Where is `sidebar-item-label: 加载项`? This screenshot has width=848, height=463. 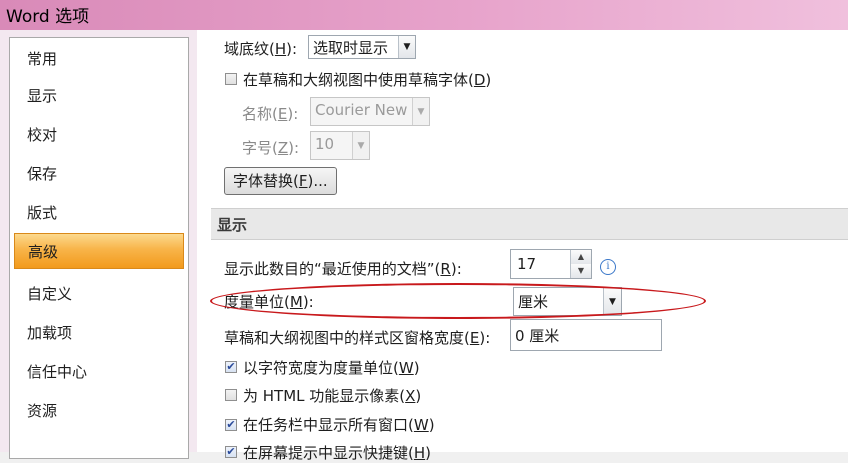
sidebar-item-label: 加载项 is located at coordinates (50, 333).